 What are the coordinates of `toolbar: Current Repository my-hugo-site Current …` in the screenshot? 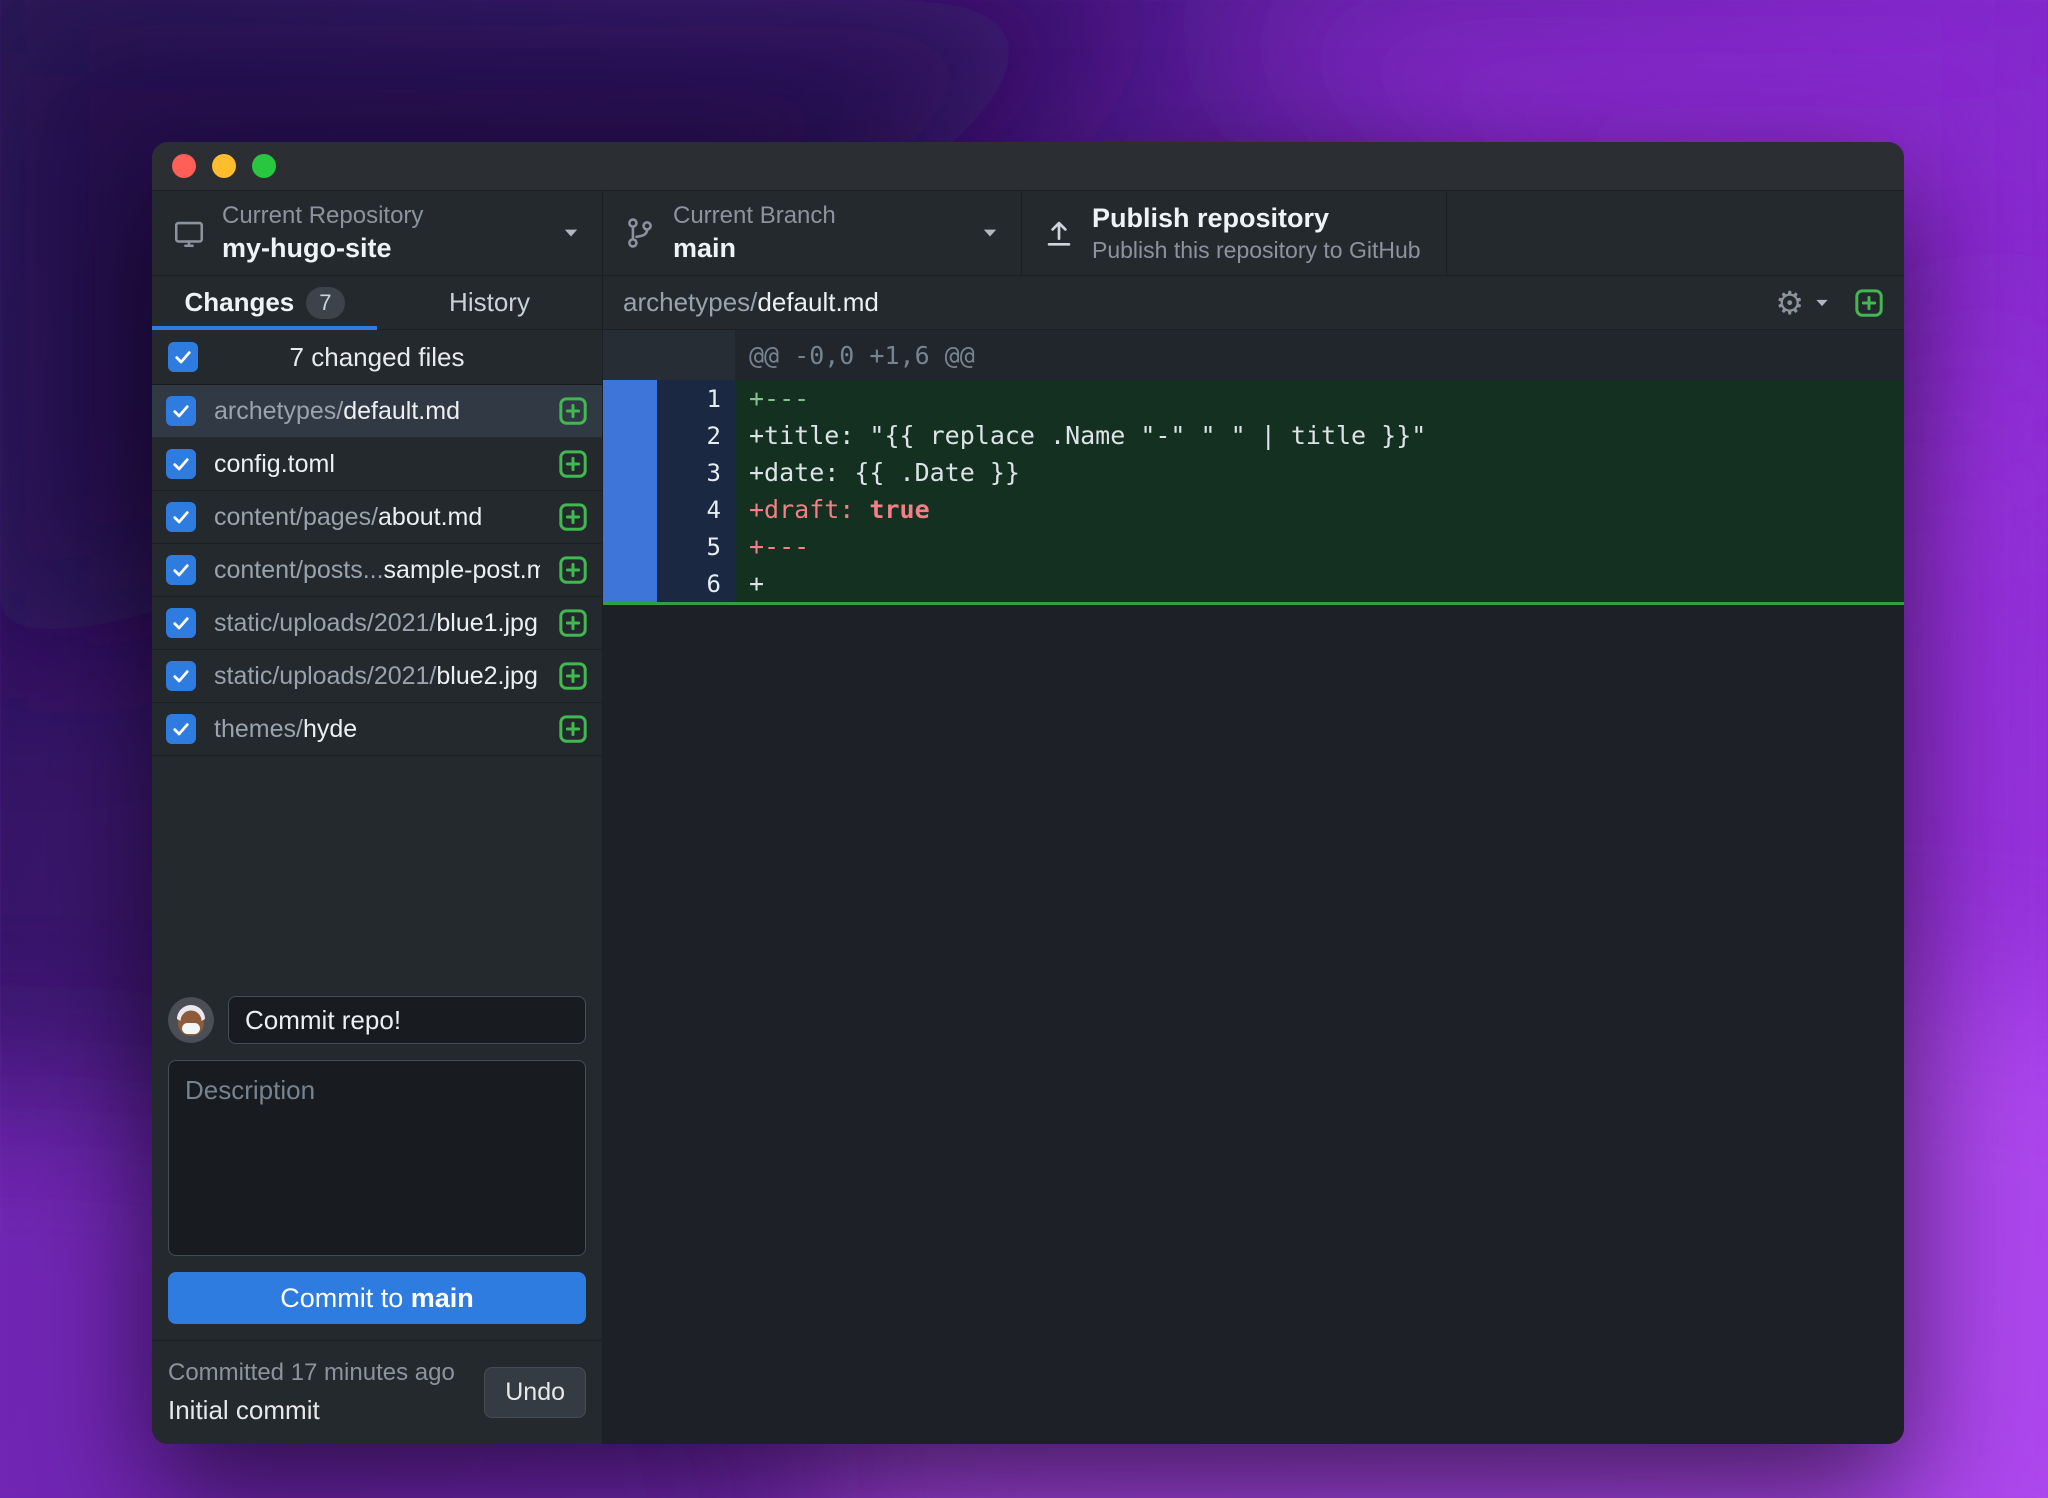 It's located at (1028, 233).